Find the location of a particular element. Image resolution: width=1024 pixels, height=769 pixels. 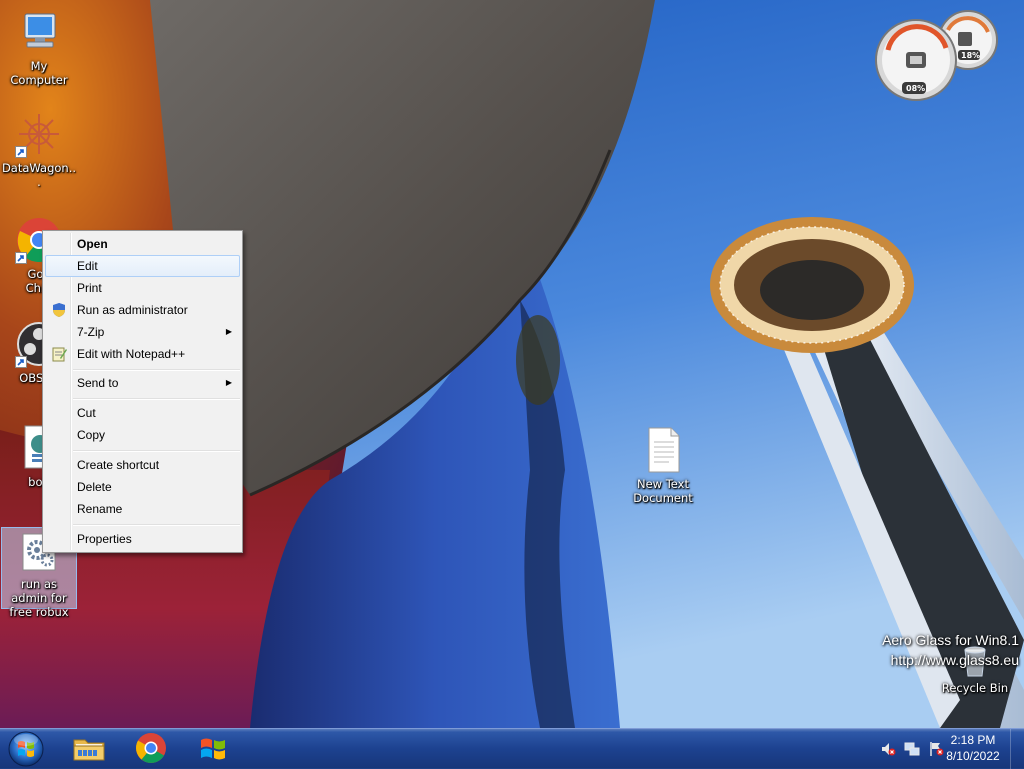

watermark-line-1: Aero Glass for Win8.1 is located at coordinates (950, 640).